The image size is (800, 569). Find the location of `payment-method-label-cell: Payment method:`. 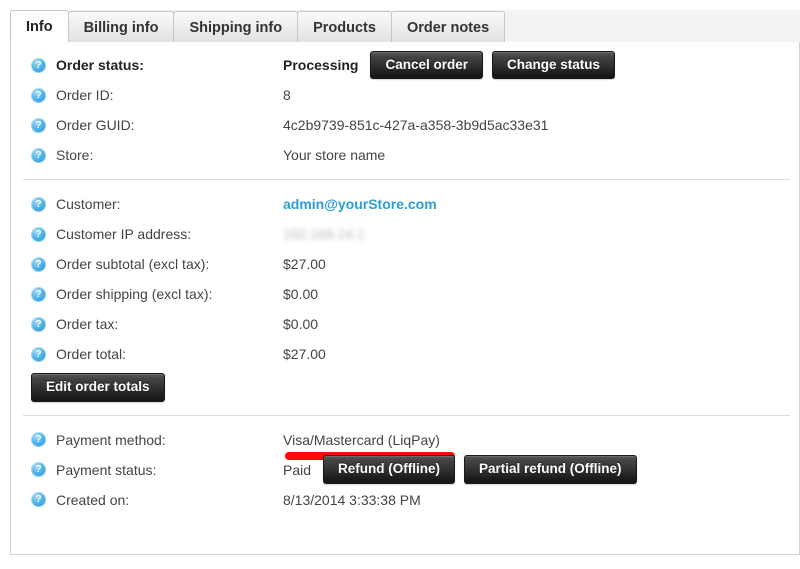

payment-method-label-cell: Payment method: is located at coordinates (157, 440).